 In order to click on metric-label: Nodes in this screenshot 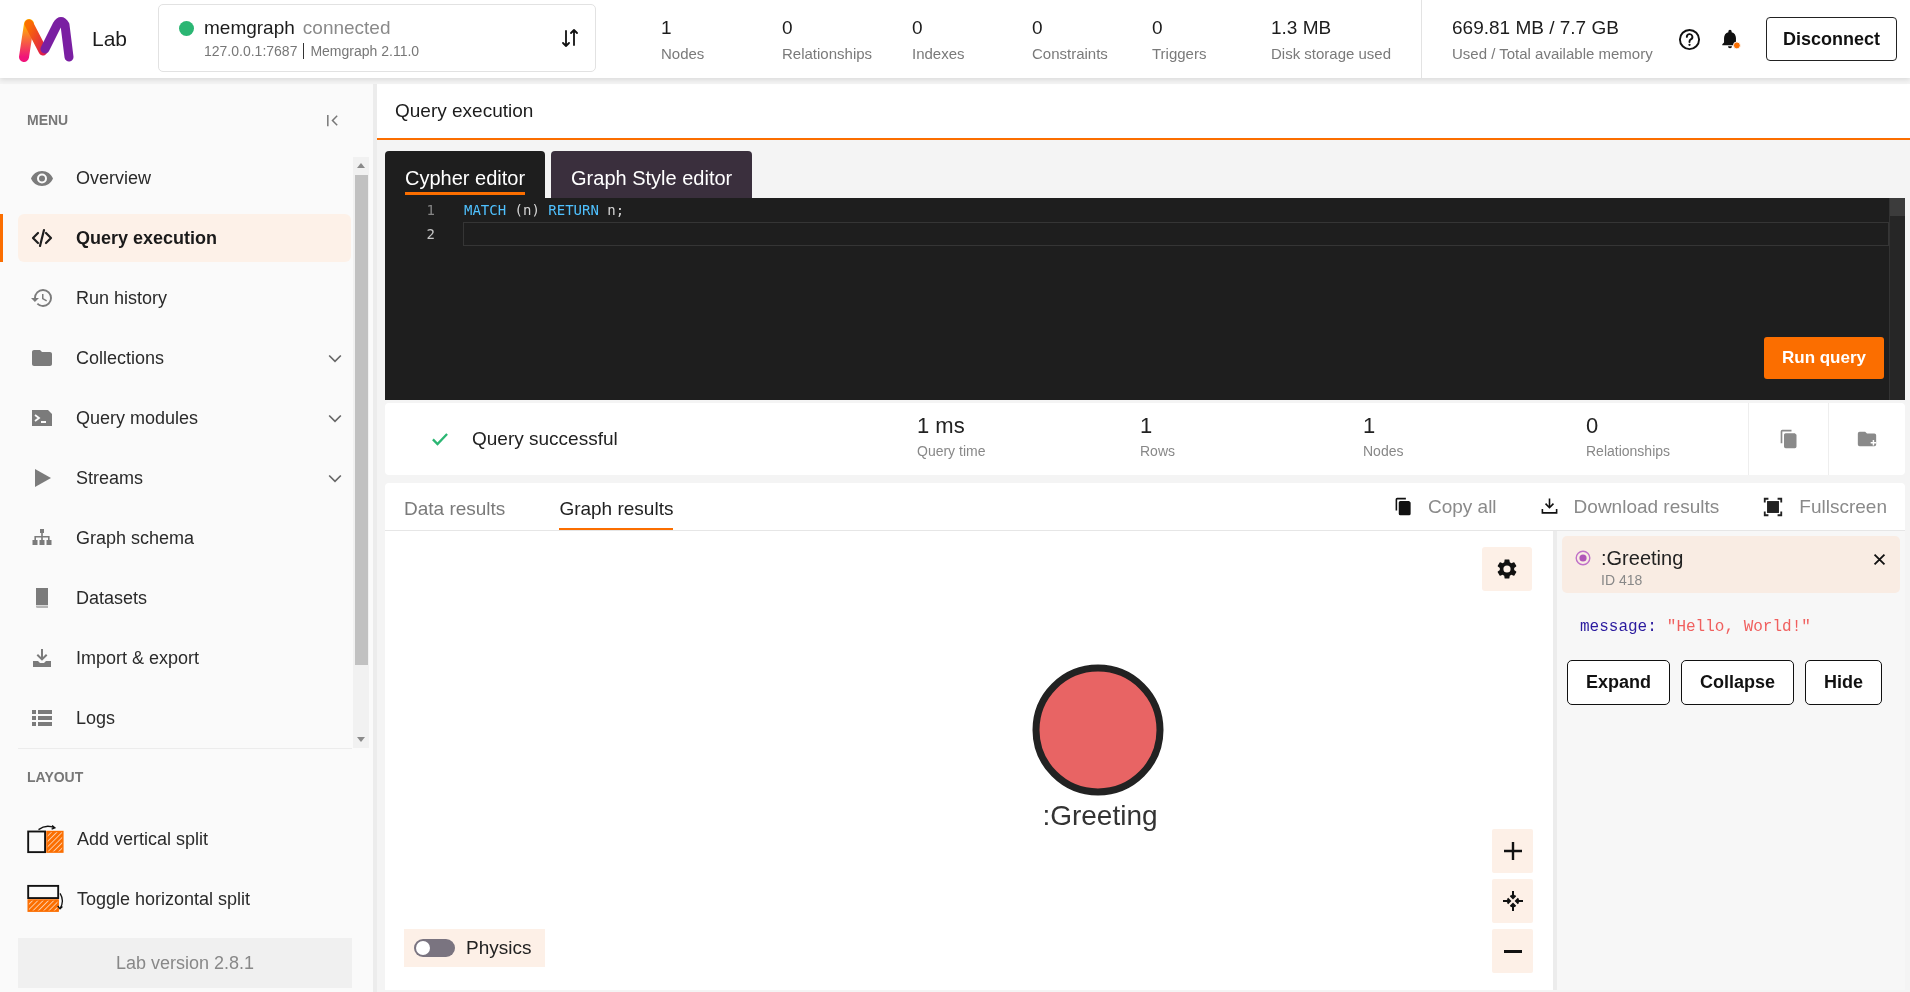, I will do `click(1384, 451)`.